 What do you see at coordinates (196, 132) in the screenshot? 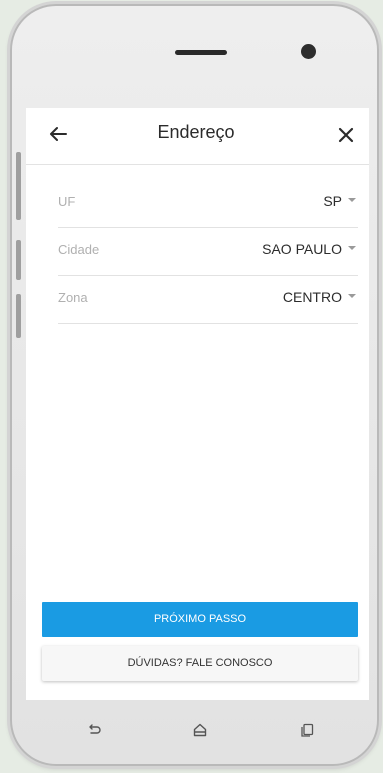
I see `page-title: Endereço` at bounding box center [196, 132].